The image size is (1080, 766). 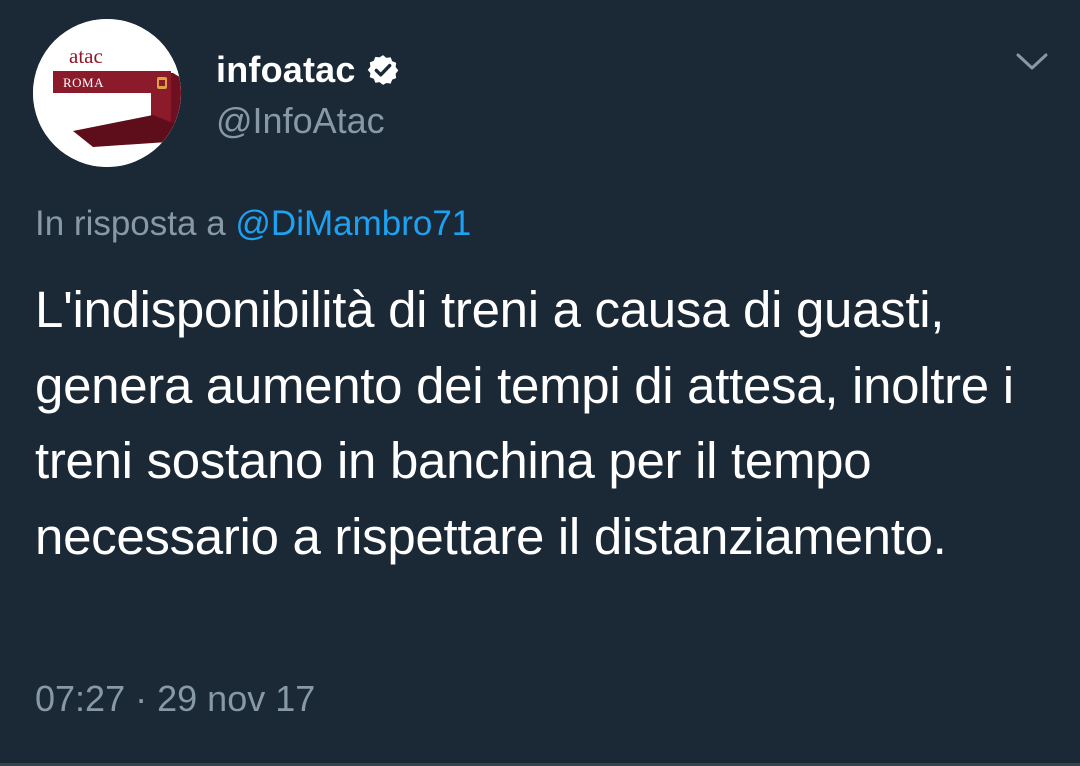 What do you see at coordinates (353, 223) in the screenshot?
I see `reply-target-link: @DiMambro71` at bounding box center [353, 223].